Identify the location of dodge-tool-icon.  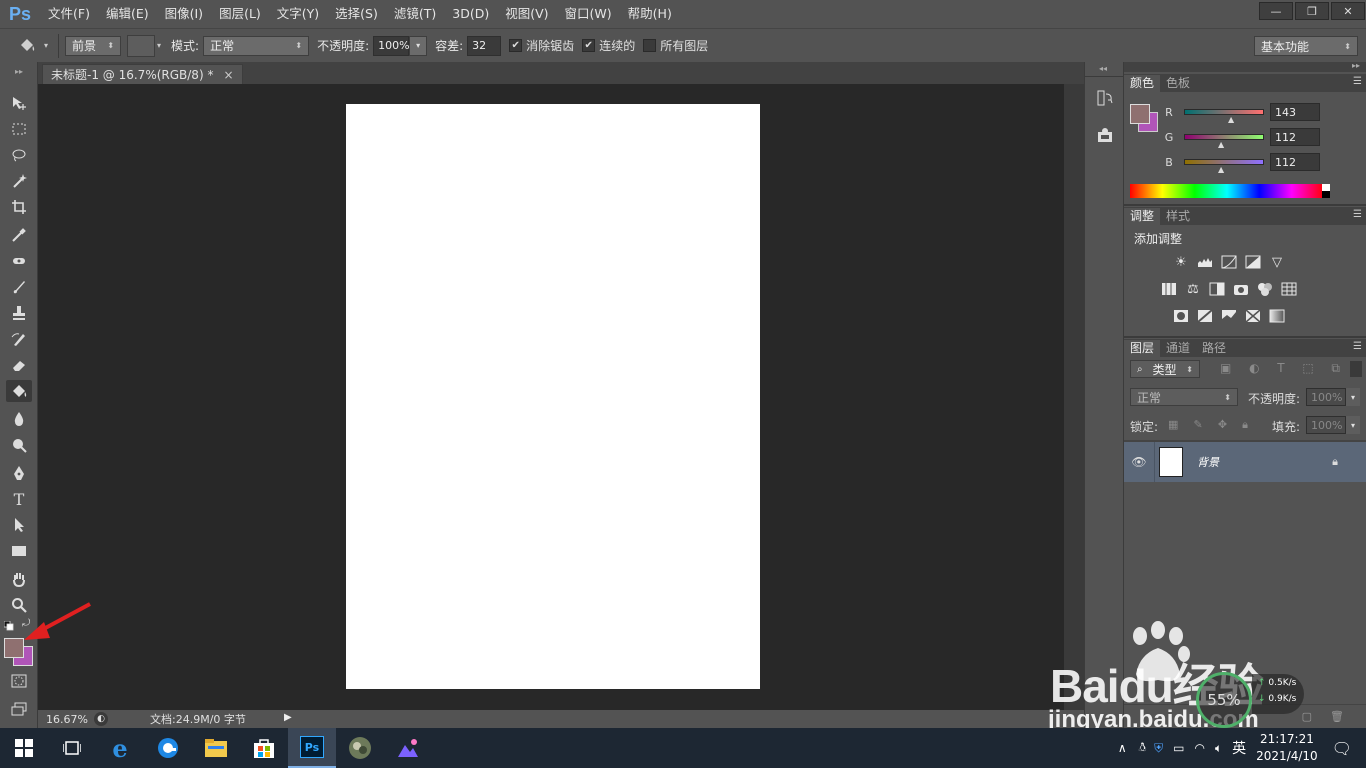
(19, 445).